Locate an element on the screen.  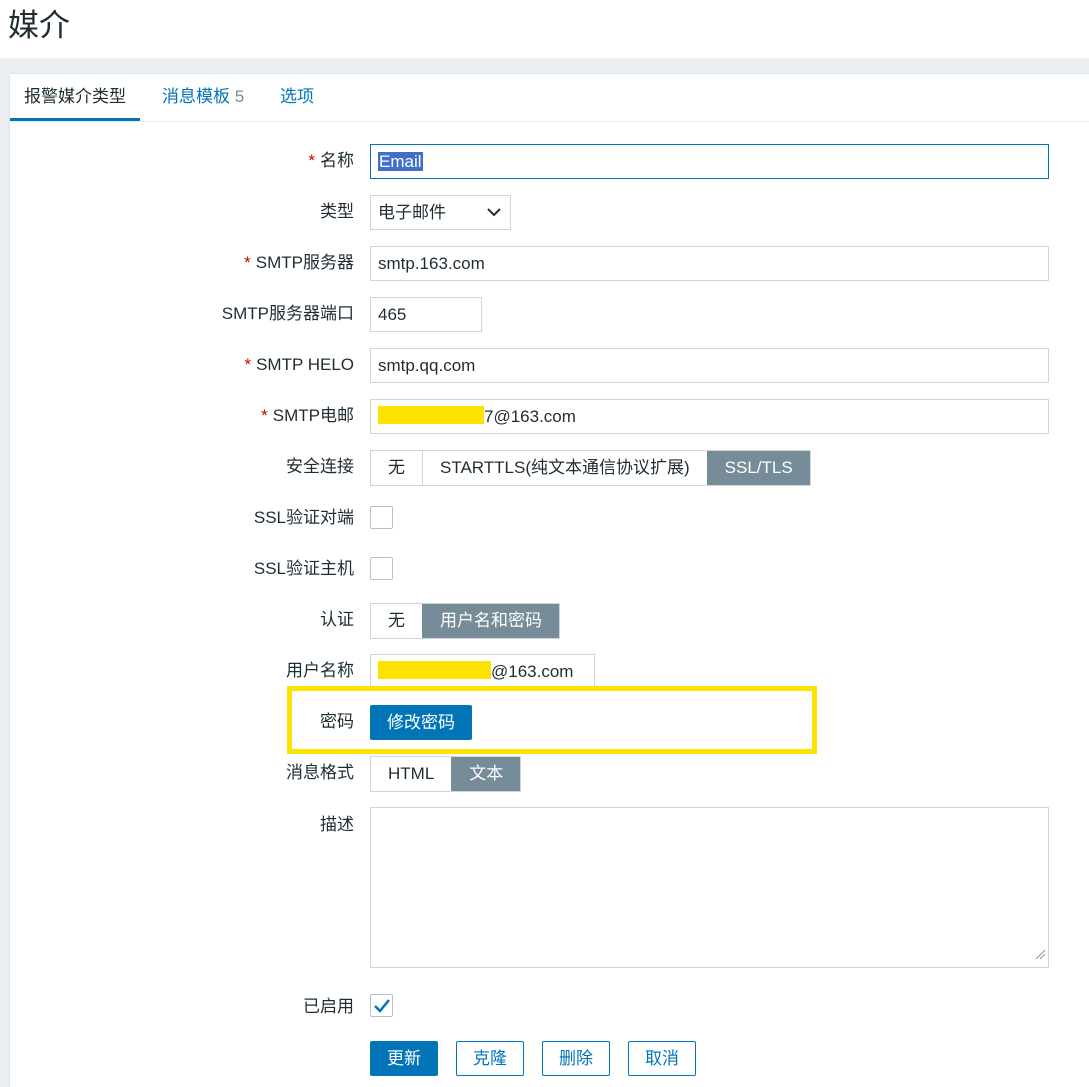
enabled-checkbox is located at coordinates (381, 1005).